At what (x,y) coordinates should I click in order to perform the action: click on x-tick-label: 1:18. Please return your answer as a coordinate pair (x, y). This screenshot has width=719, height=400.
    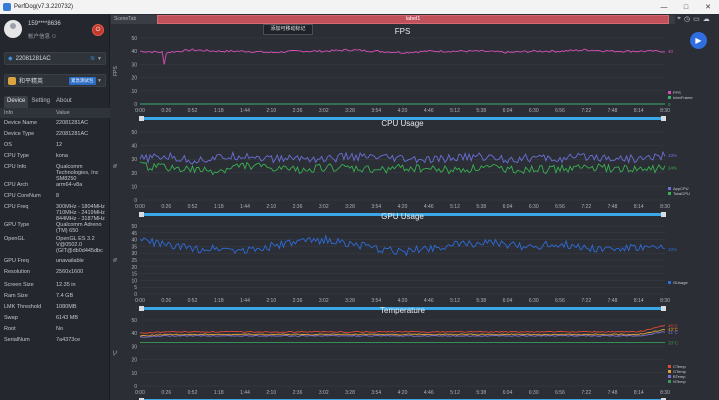
    Looking at the image, I should click on (219, 301).